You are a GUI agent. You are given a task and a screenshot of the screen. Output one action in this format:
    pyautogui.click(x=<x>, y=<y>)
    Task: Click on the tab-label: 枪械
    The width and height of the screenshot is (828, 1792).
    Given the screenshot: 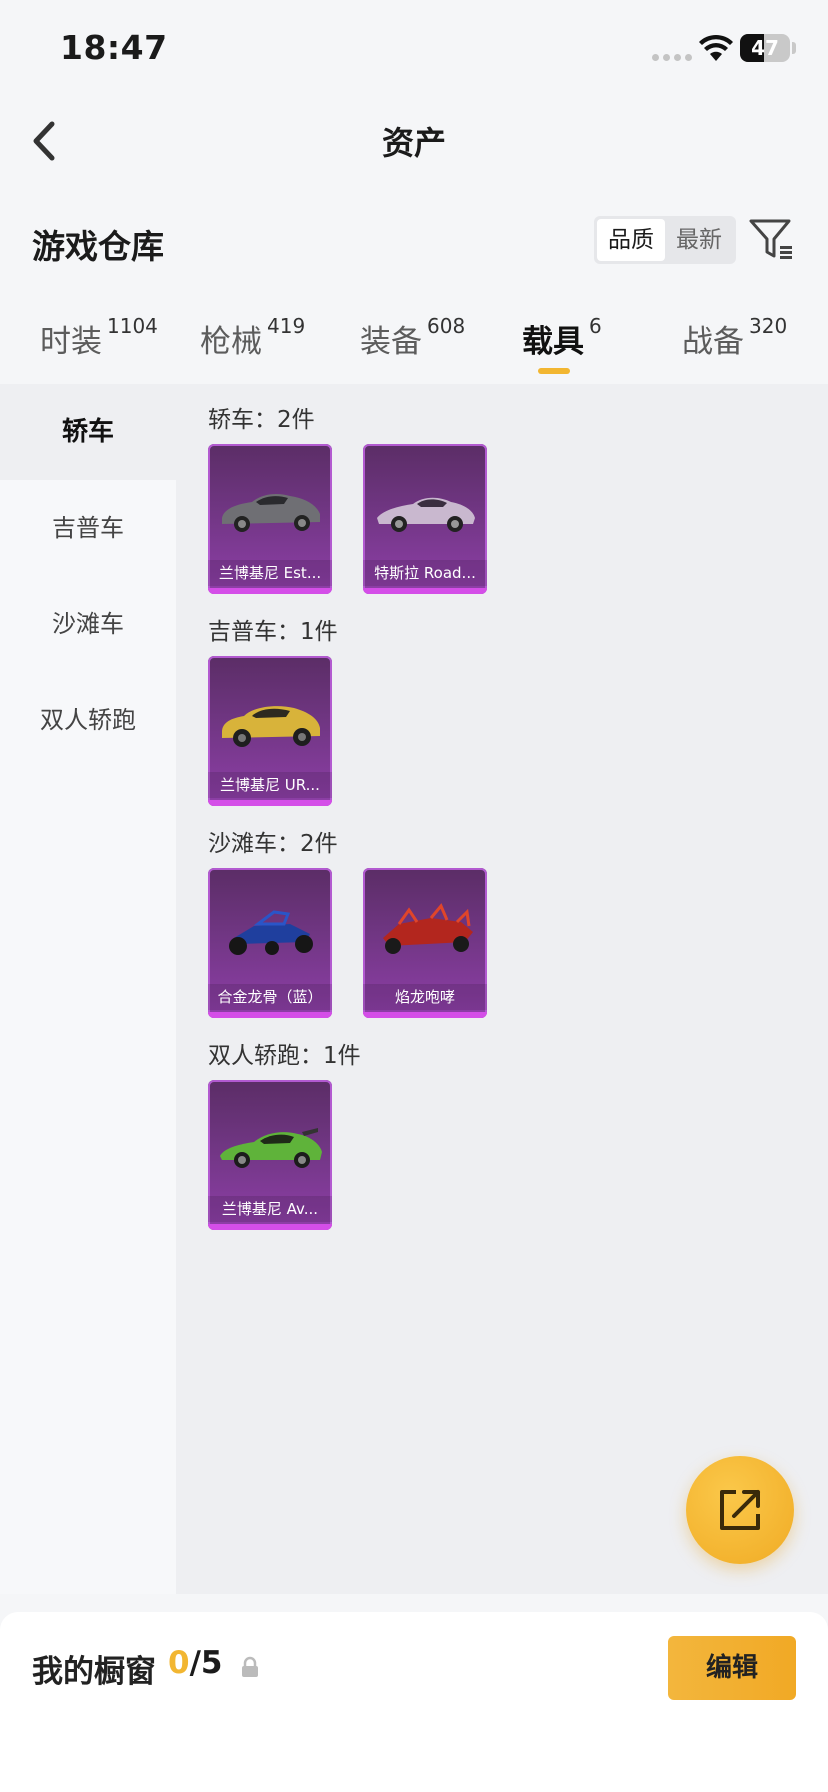 What is the action you would take?
    pyautogui.click(x=231, y=342)
    